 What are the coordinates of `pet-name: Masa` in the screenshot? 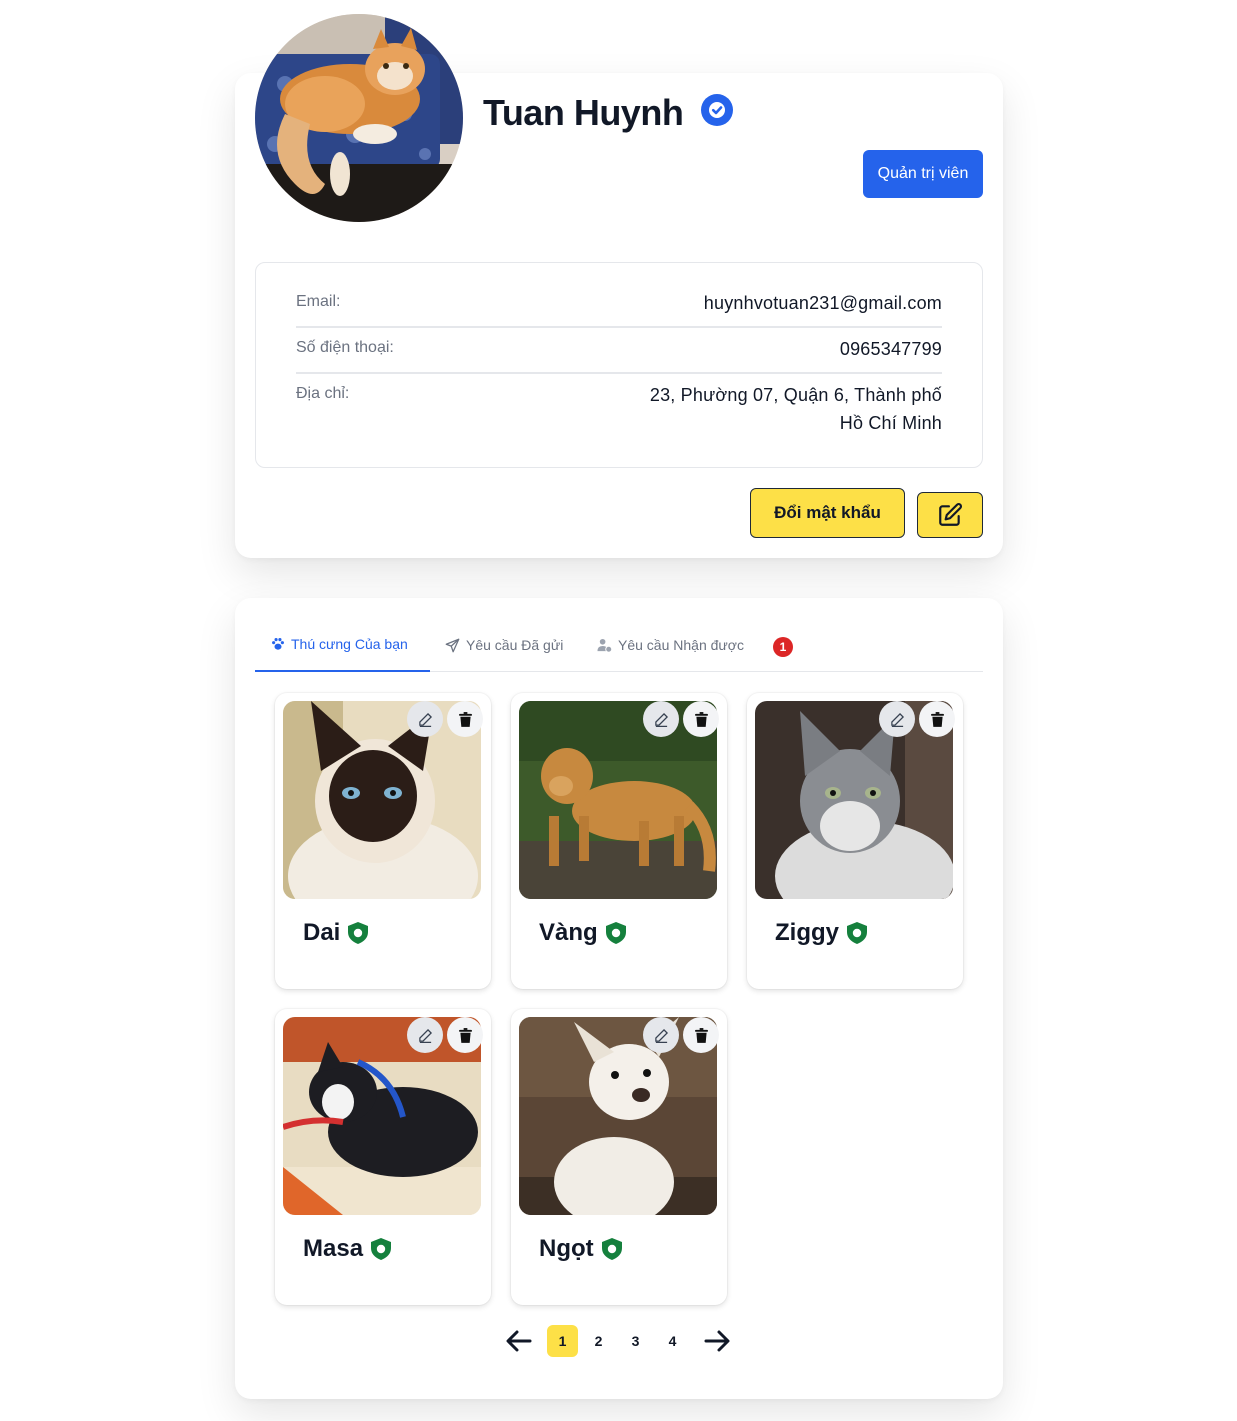 It's located at (347, 1249).